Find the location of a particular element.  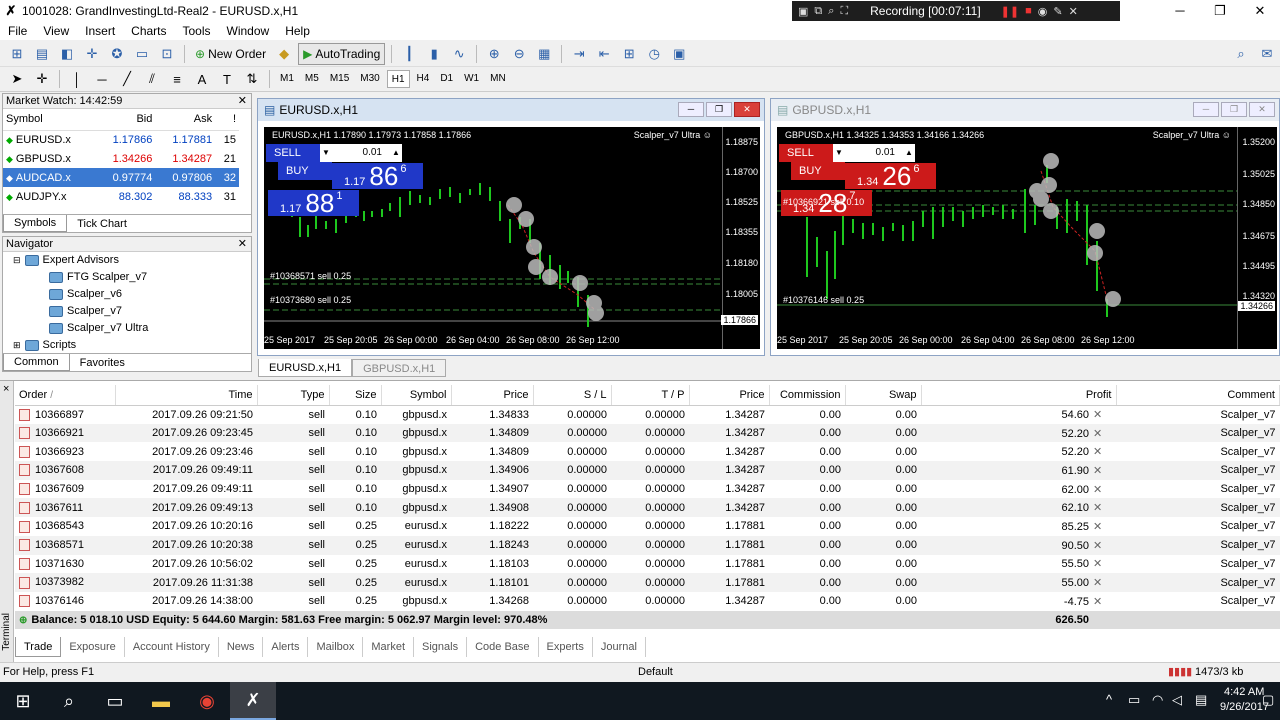

metatrader-icon: ✗ is located at coordinates (253, 701).